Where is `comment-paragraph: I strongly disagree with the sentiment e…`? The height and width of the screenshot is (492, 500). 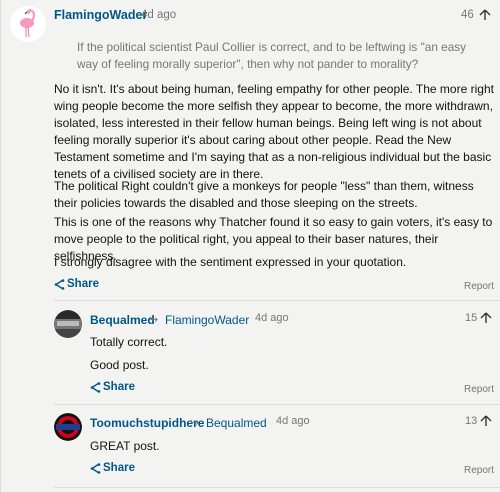
comment-paragraph: I strongly disagree with the sentiment e… is located at coordinates (230, 262).